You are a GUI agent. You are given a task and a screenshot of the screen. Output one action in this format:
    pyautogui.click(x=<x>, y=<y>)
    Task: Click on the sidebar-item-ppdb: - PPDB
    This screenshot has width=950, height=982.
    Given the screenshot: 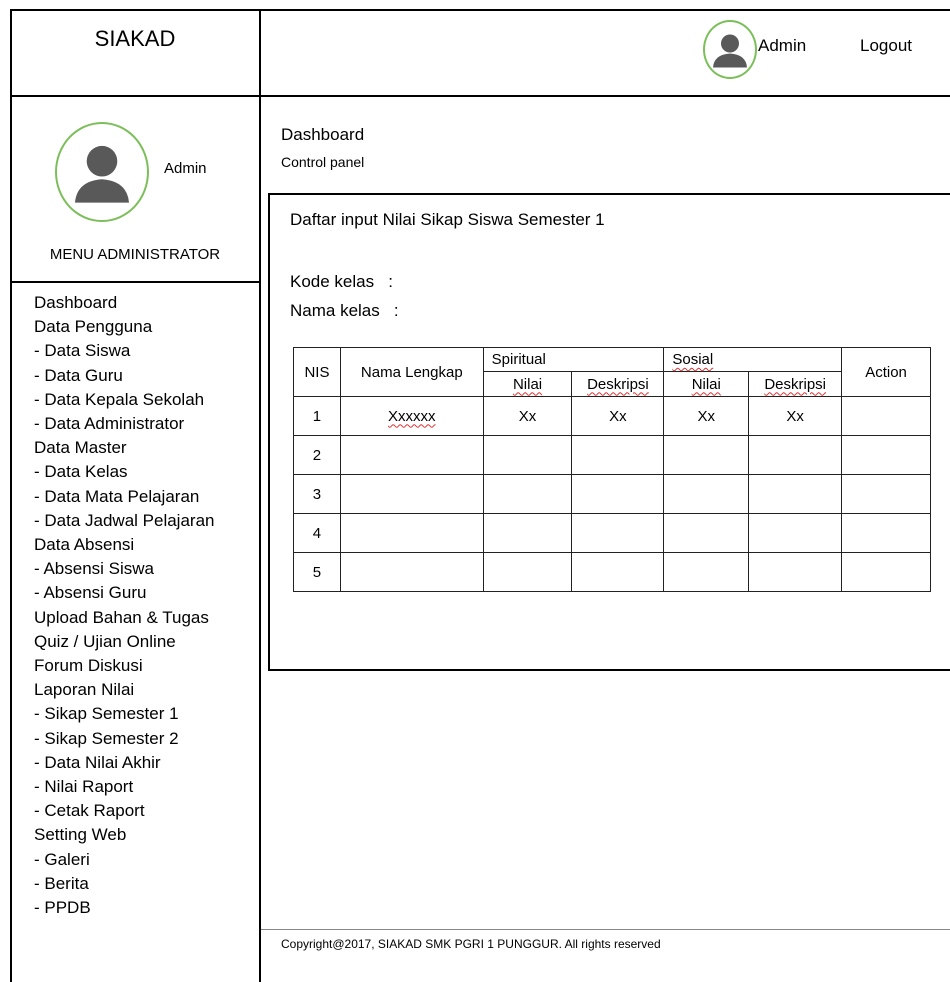 What is the action you would take?
    pyautogui.click(x=124, y=908)
    